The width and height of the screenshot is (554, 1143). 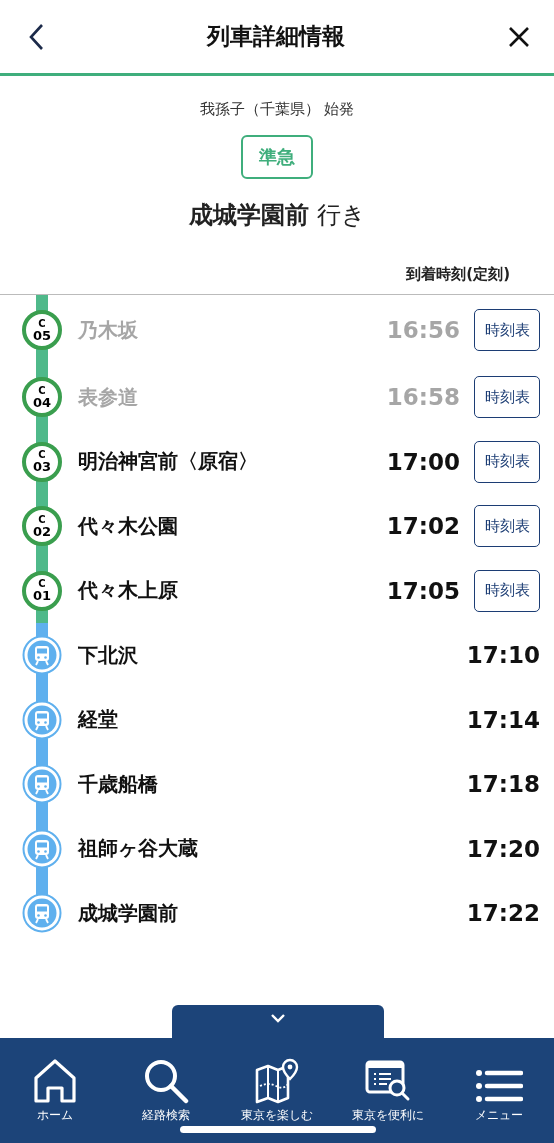 I want to click on station-name: 経堂, so click(x=98, y=720).